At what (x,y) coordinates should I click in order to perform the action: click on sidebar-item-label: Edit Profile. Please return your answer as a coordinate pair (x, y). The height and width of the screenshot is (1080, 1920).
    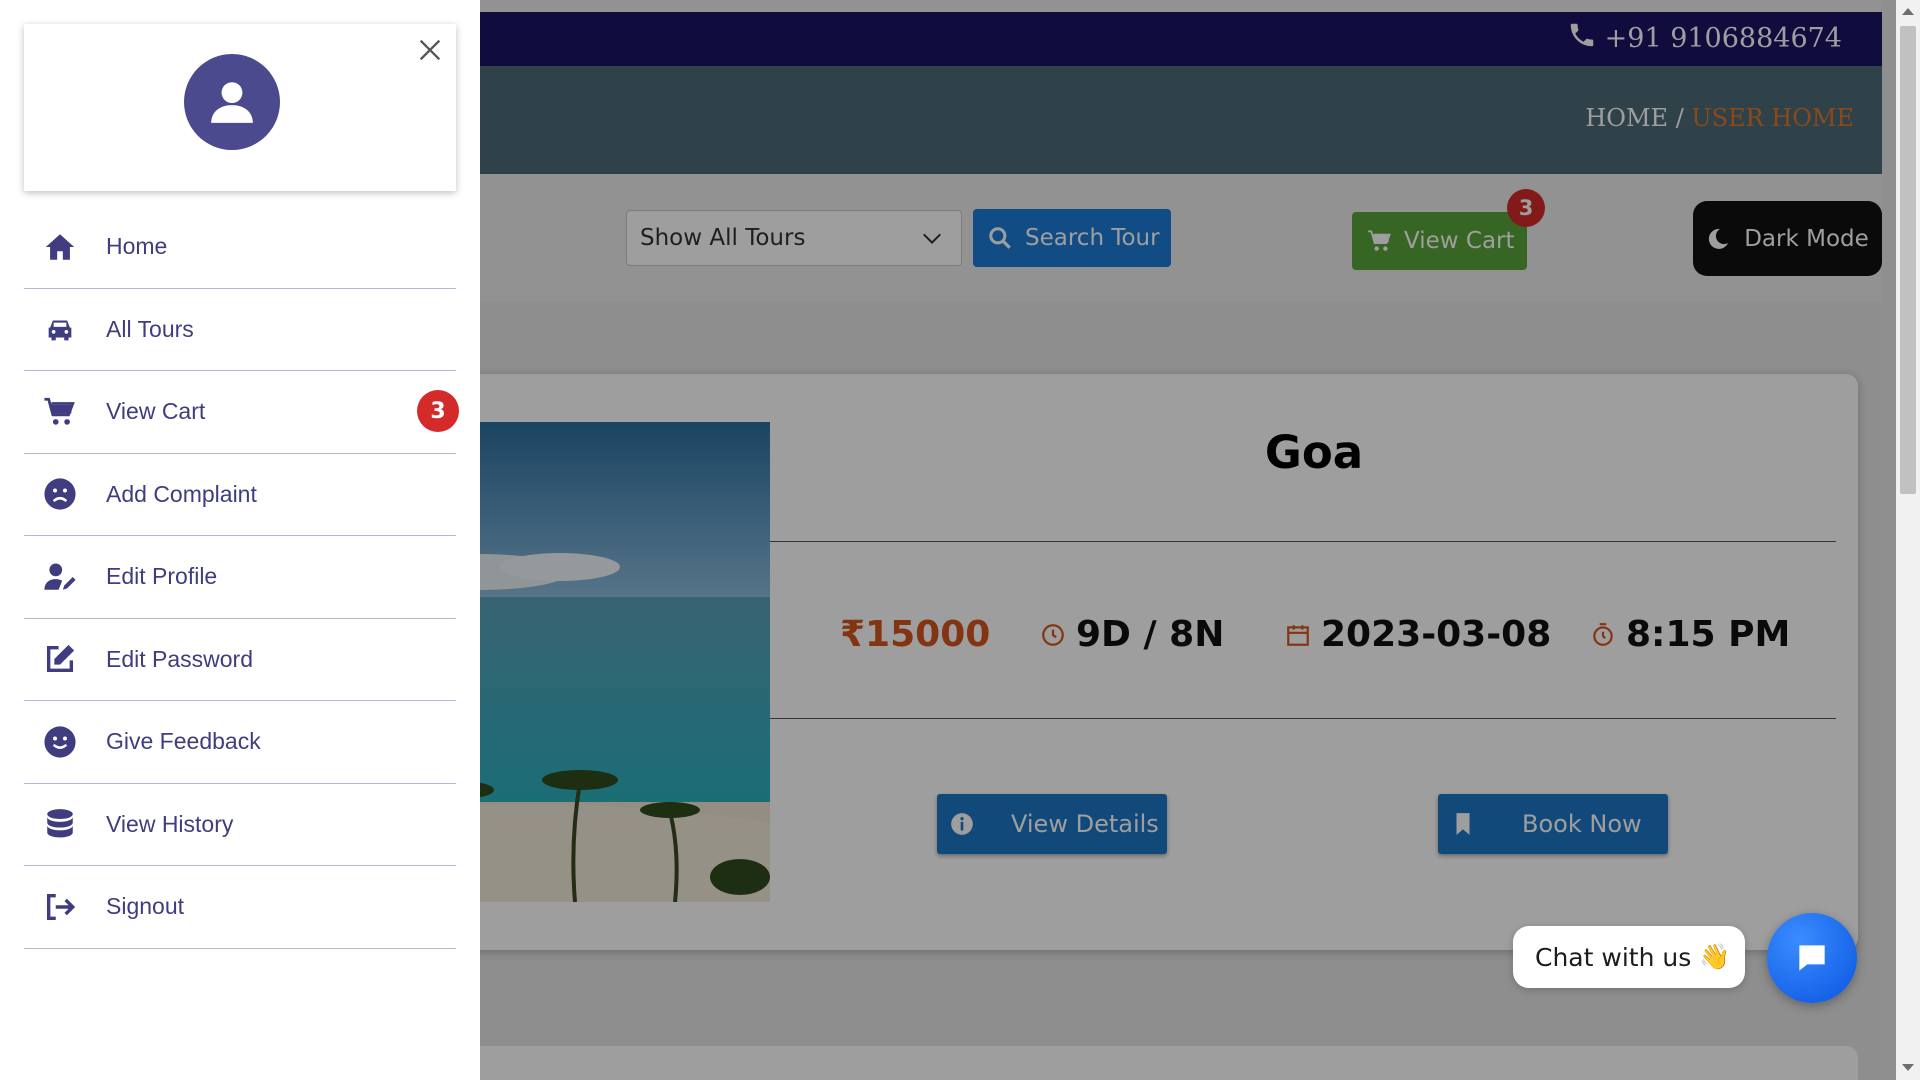
    Looking at the image, I should click on (162, 576).